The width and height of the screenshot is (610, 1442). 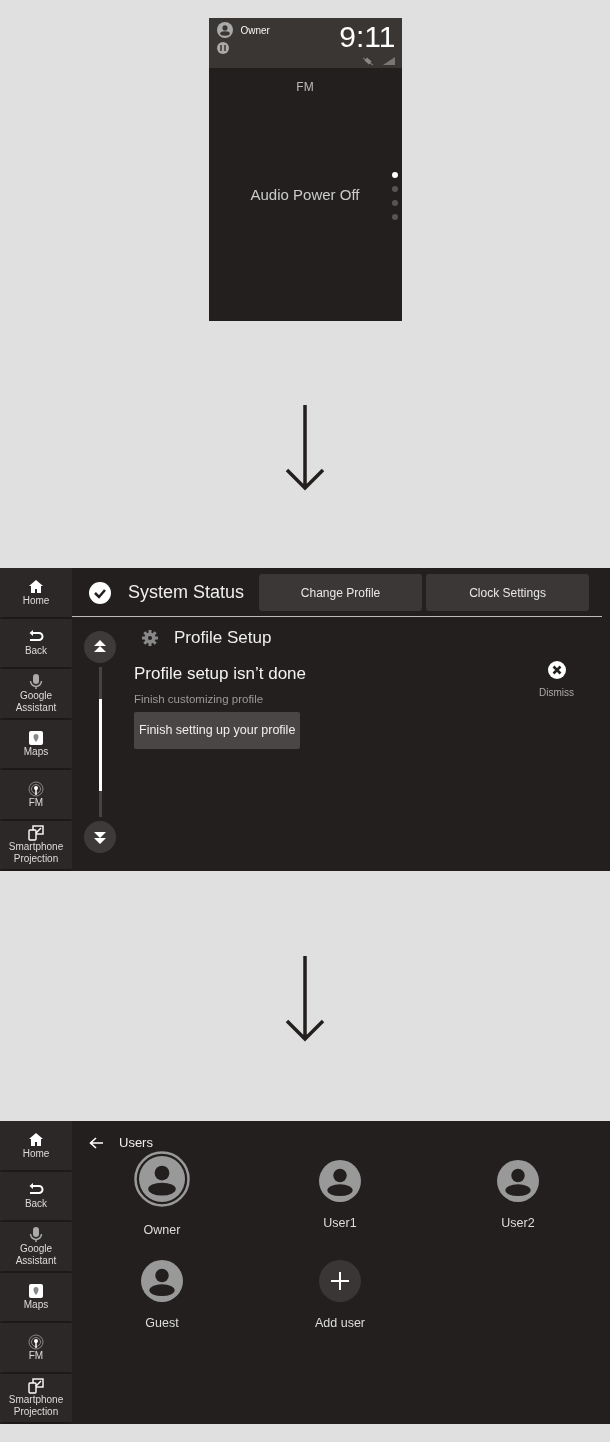 What do you see at coordinates (162, 1292) in the screenshot?
I see `user-tile: Guest` at bounding box center [162, 1292].